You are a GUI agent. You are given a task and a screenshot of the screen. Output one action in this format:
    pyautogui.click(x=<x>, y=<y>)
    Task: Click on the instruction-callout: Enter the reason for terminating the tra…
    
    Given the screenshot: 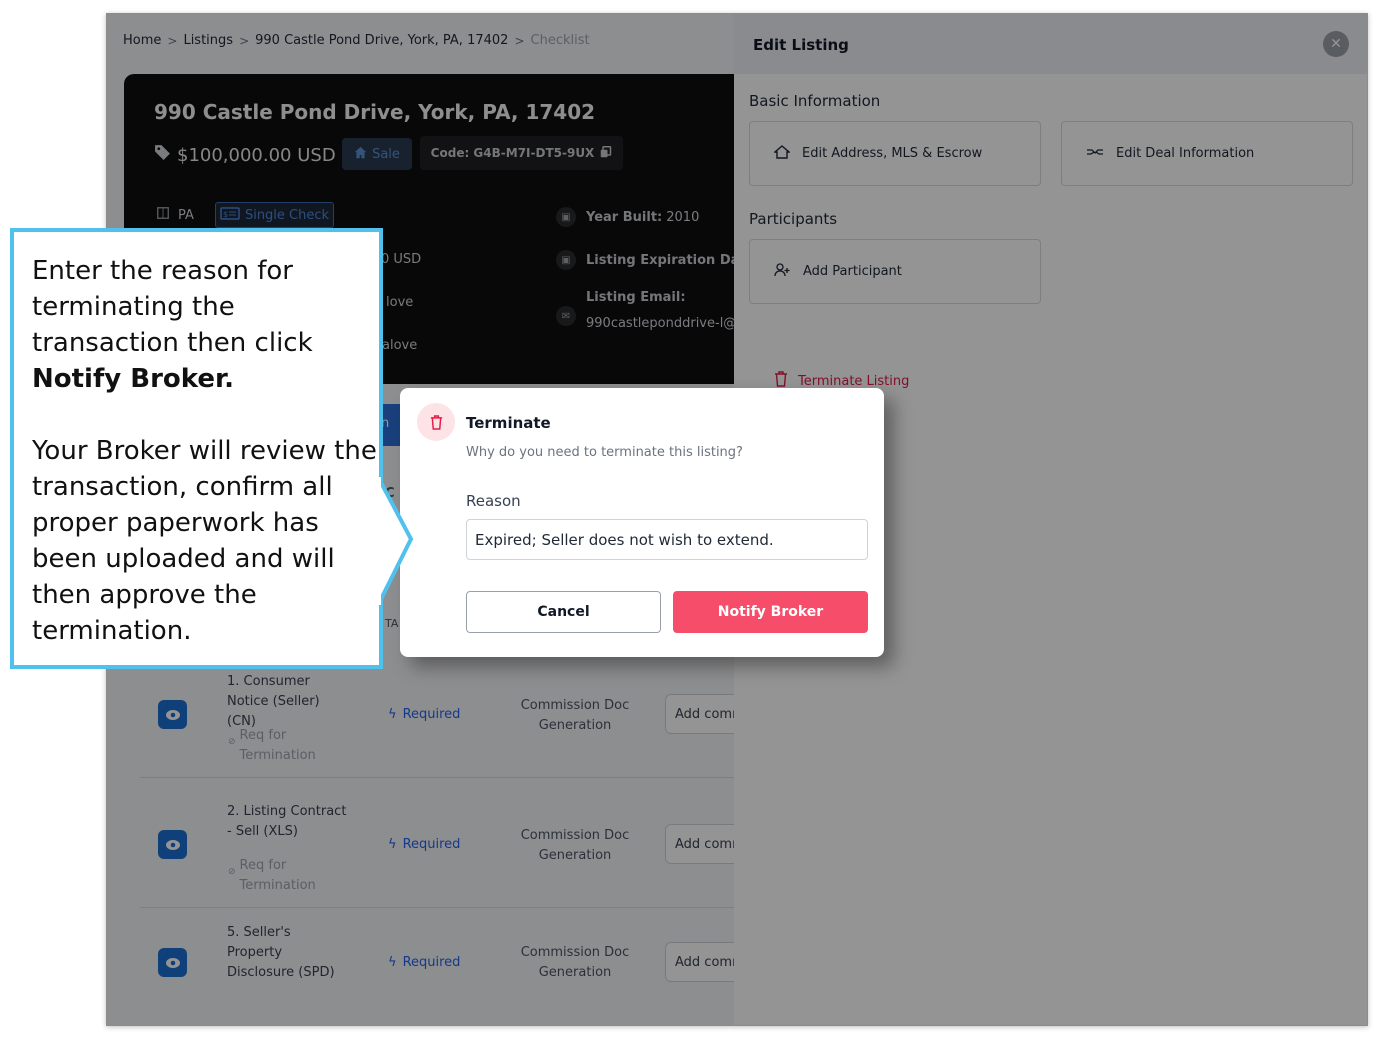 What is the action you would take?
    pyautogui.click(x=196, y=448)
    